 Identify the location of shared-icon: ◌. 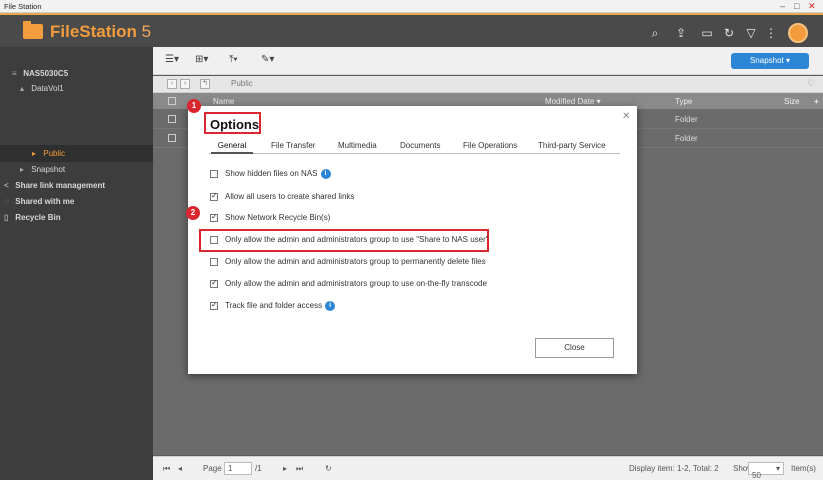
(6, 201).